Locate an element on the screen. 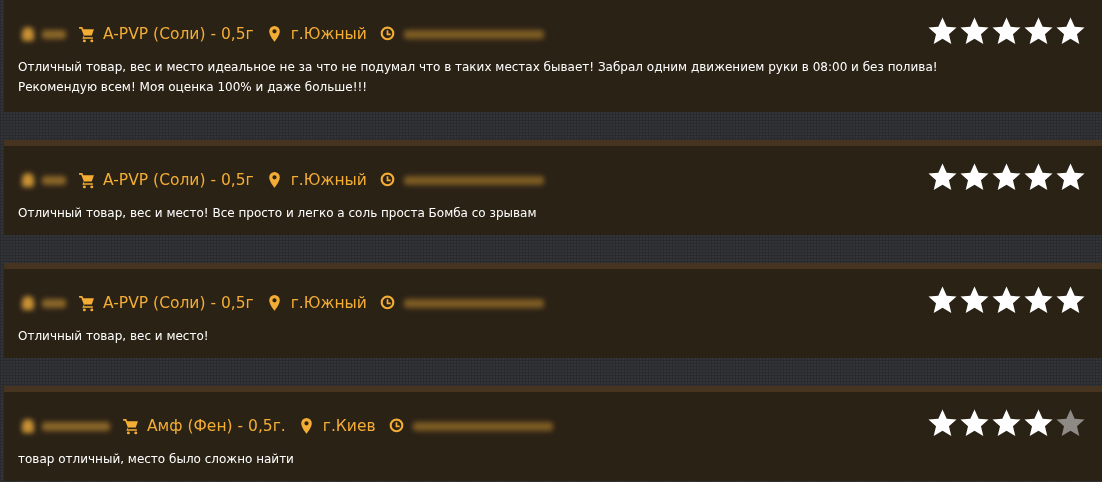 This screenshot has width=1102, height=482. review-text: Отличный товар, вес и место идеальное не за что не подумал что в таких местах бывает! Забрал одним движением руки в 08:00 и без полива! Рекомендую всем! Моя оценка 100% и даже больше!!! is located at coordinates (478, 77).